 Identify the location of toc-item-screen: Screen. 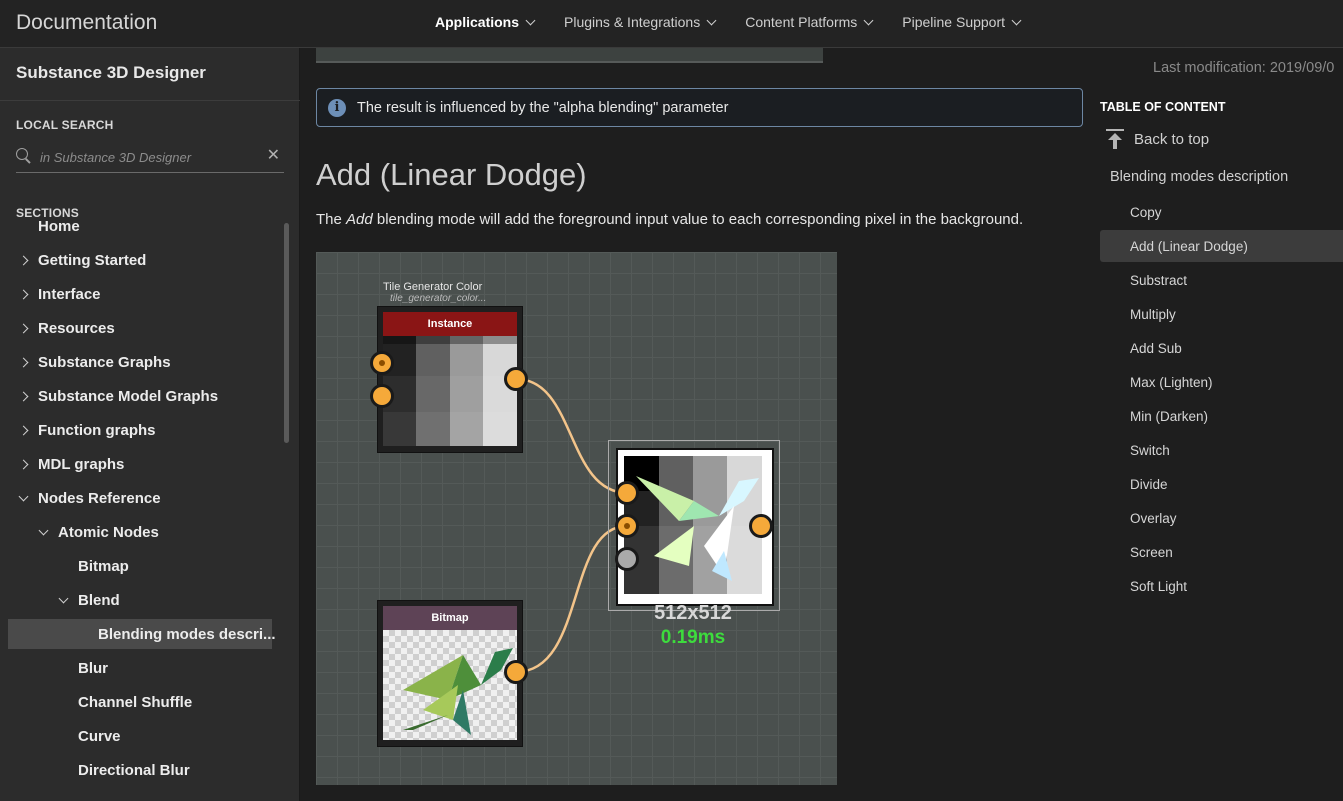
(1221, 552).